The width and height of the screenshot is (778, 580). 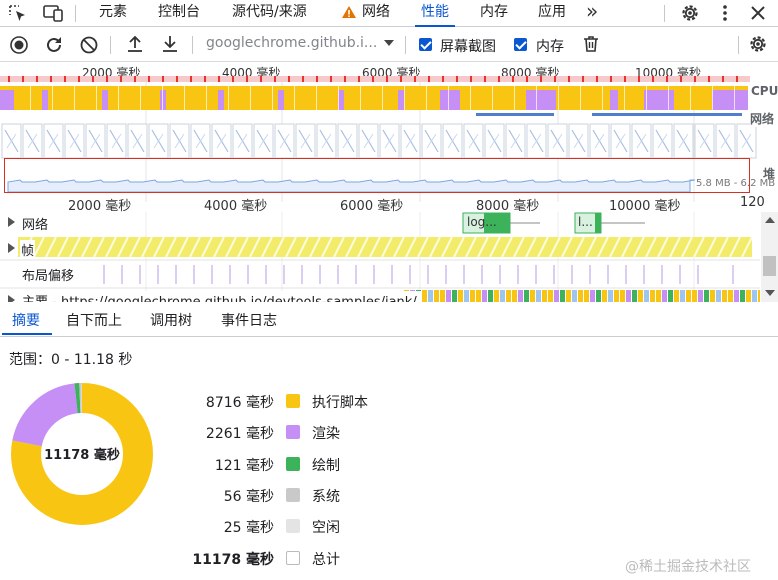 I want to click on devtools-tabbar: 元素 控制台 源代码/来源 网络 性能 内存 应用 », so click(x=389, y=13).